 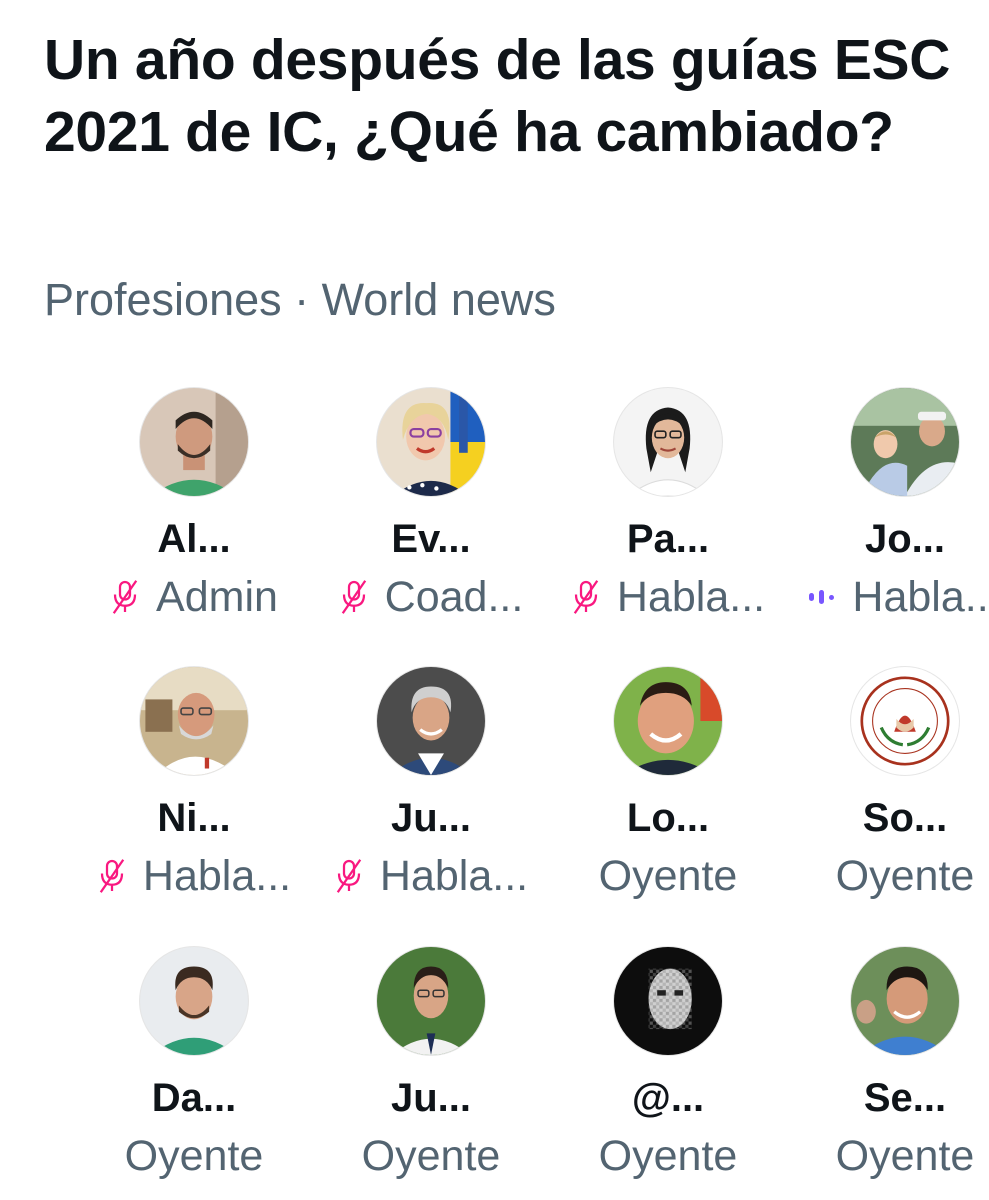 What do you see at coordinates (194, 1063) in the screenshot?
I see `participant-9: Da... Oyente` at bounding box center [194, 1063].